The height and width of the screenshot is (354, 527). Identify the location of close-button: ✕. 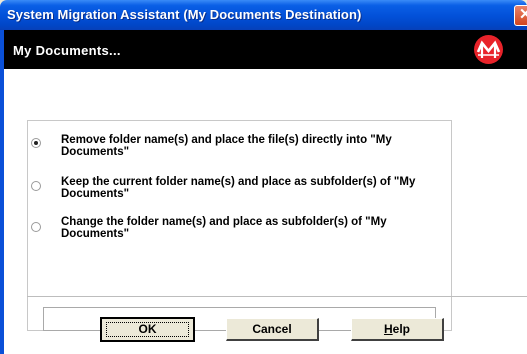
(520, 15).